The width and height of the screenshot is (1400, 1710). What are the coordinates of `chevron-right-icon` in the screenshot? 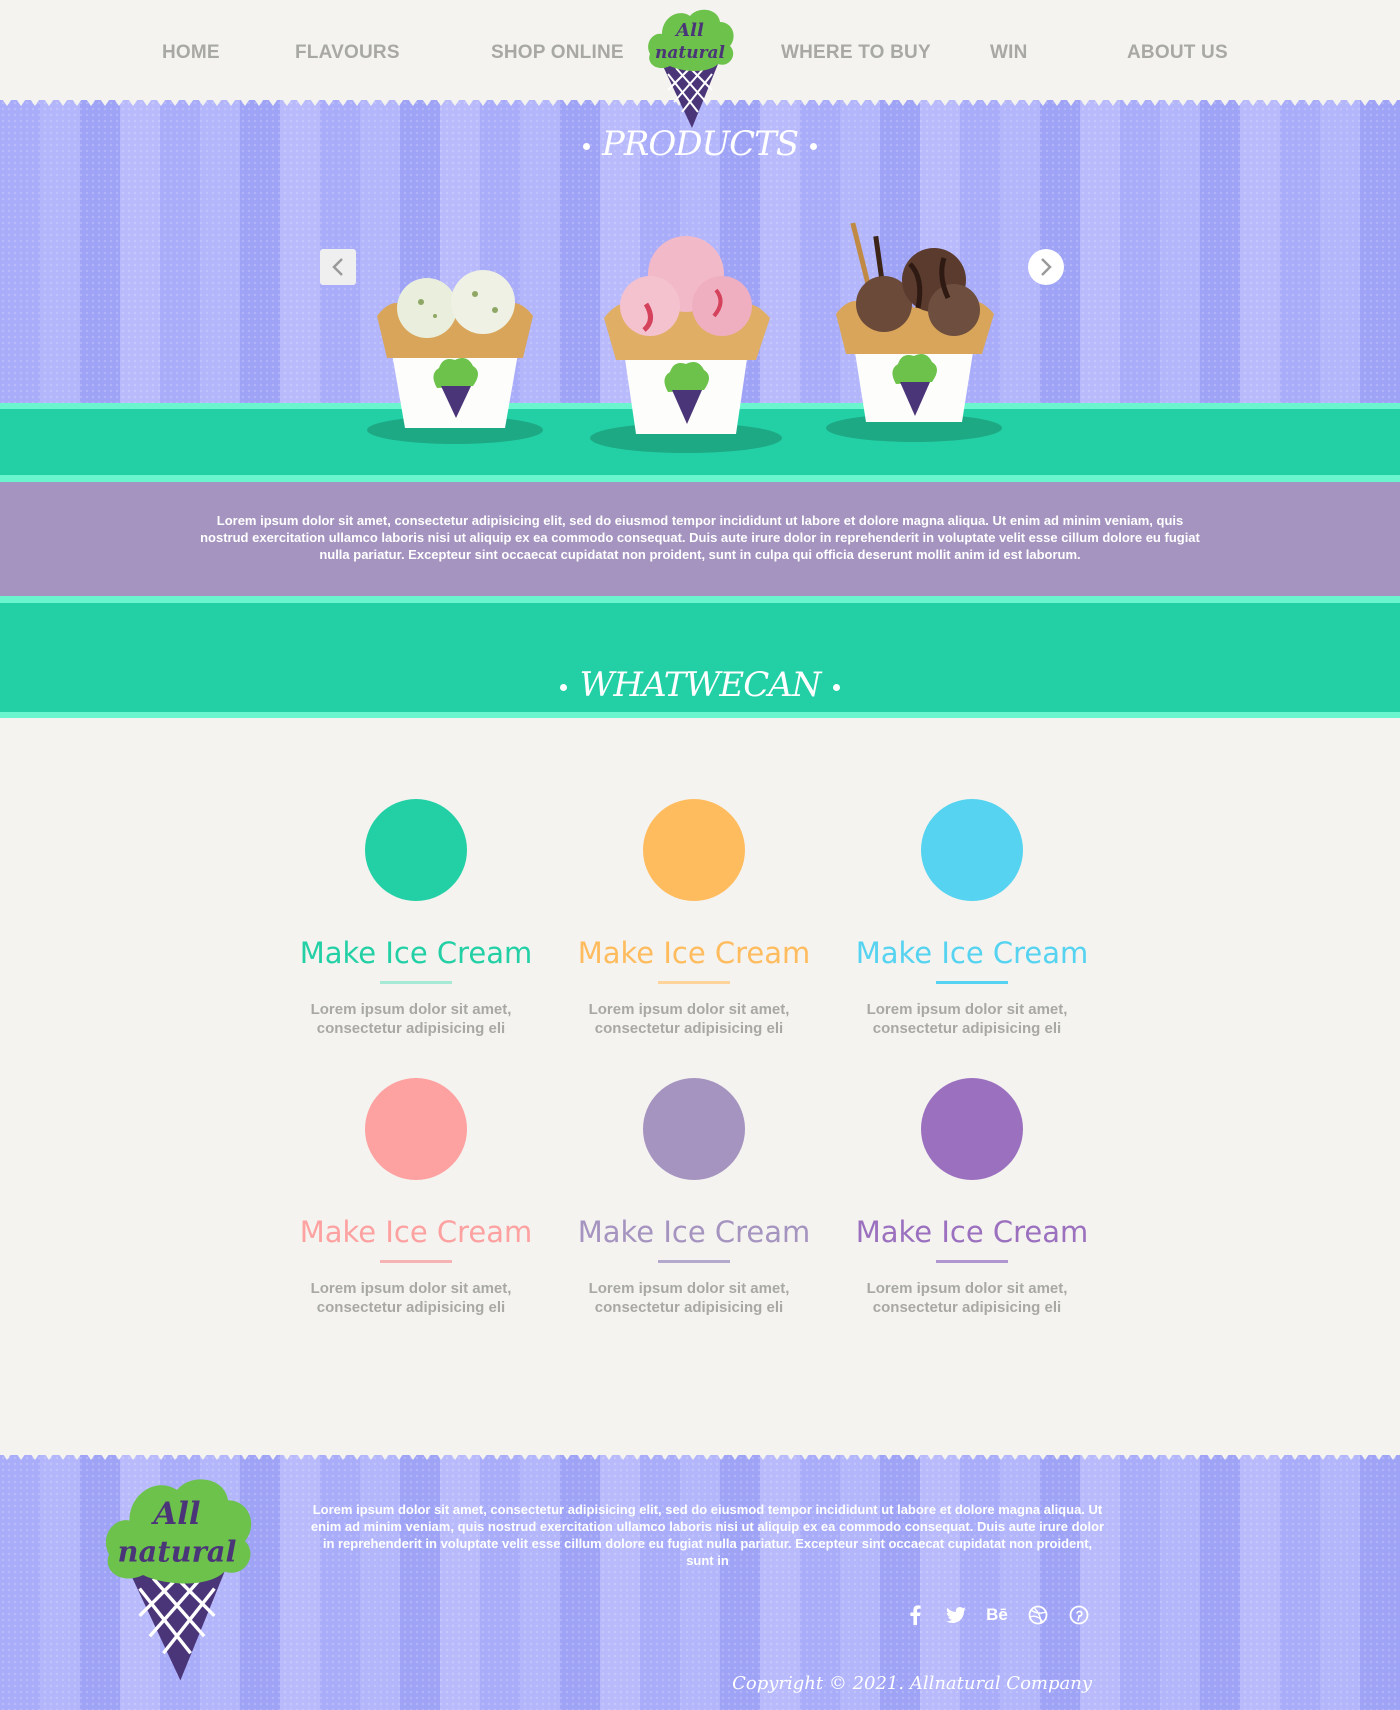 It's located at (1046, 267).